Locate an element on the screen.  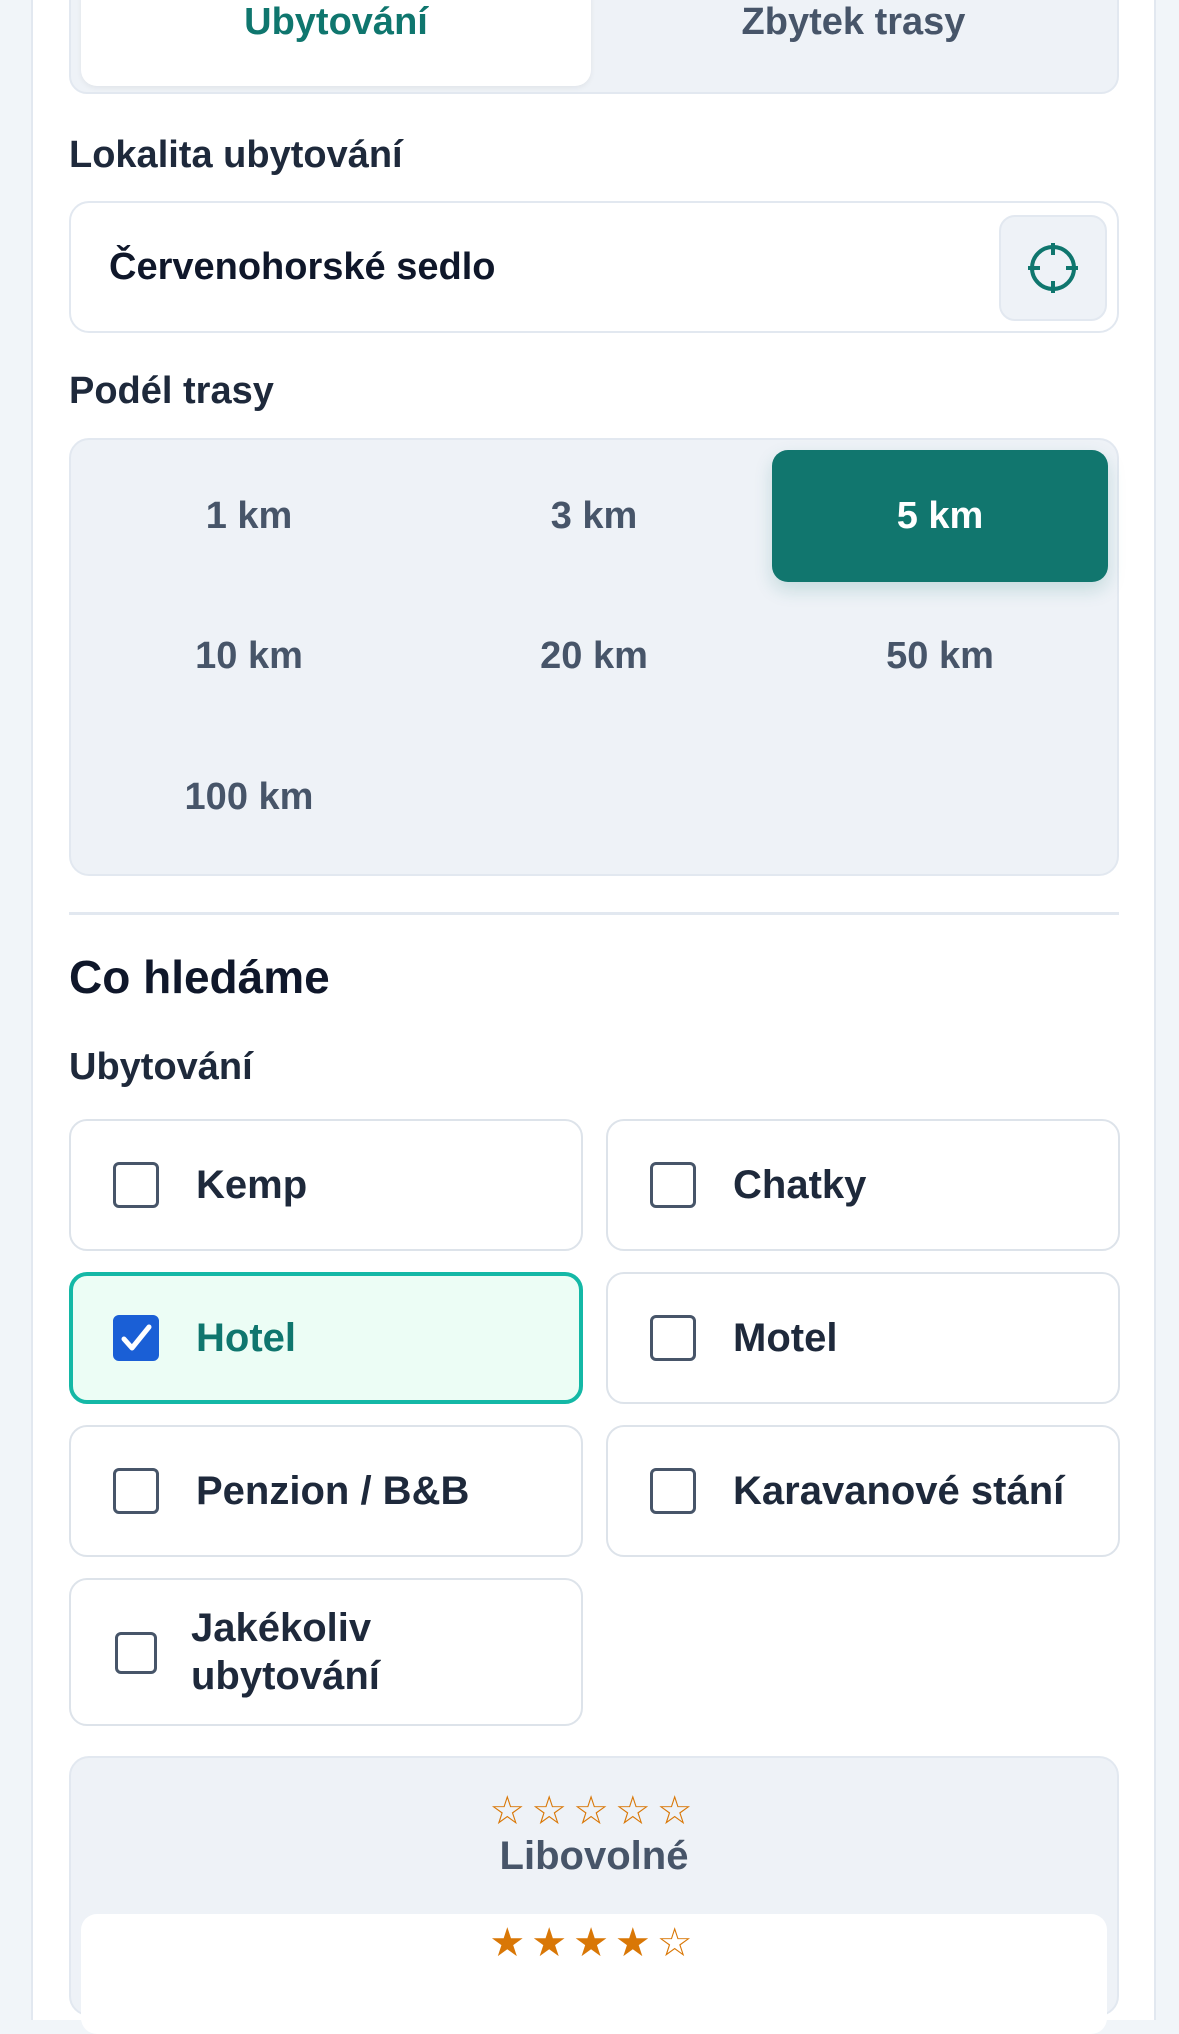
section-title: Co hledáme is located at coordinates (199, 977).